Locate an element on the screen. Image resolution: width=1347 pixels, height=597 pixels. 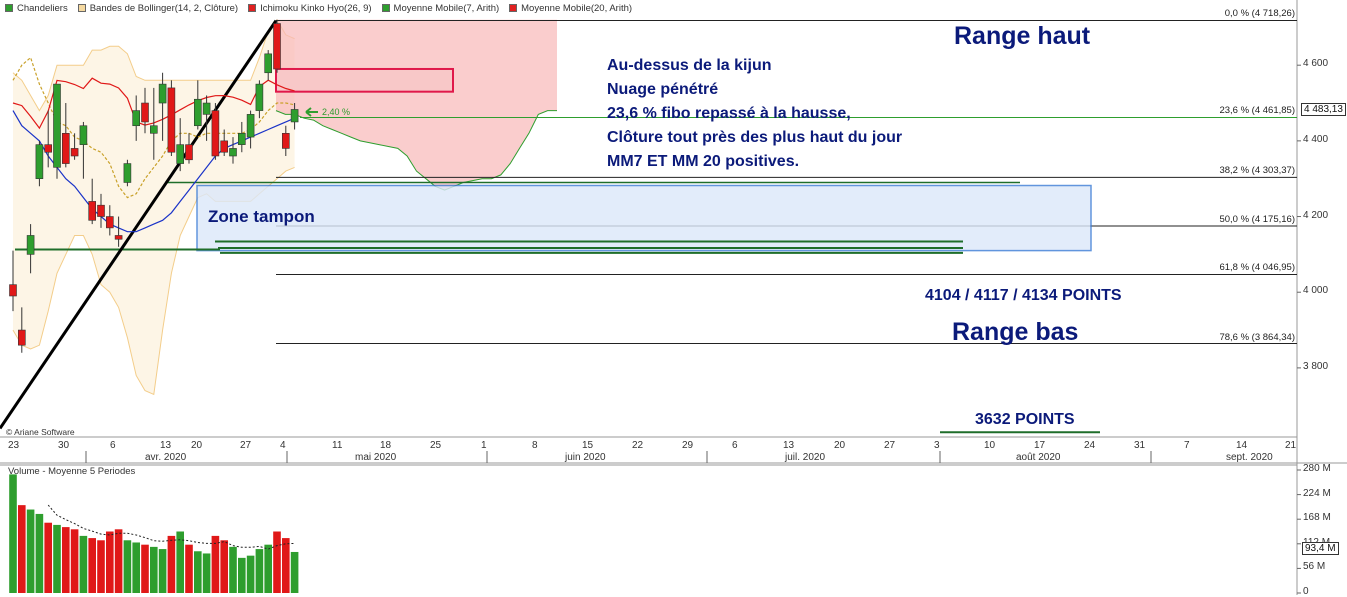
vol-y-tick-label: 56 M is located at coordinates (1314, 567).